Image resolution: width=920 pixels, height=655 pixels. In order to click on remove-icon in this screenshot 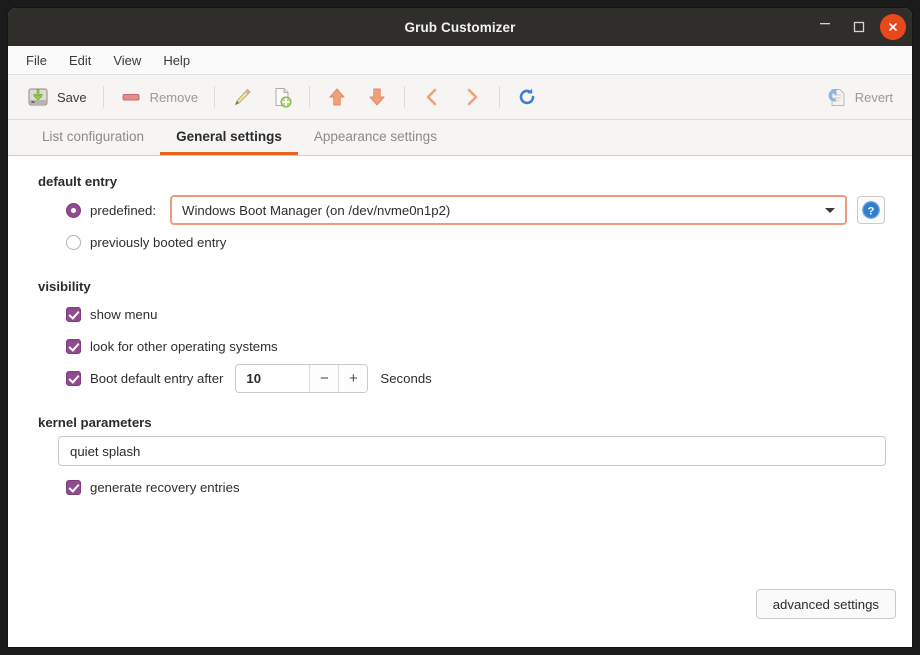, I will do `click(131, 97)`.